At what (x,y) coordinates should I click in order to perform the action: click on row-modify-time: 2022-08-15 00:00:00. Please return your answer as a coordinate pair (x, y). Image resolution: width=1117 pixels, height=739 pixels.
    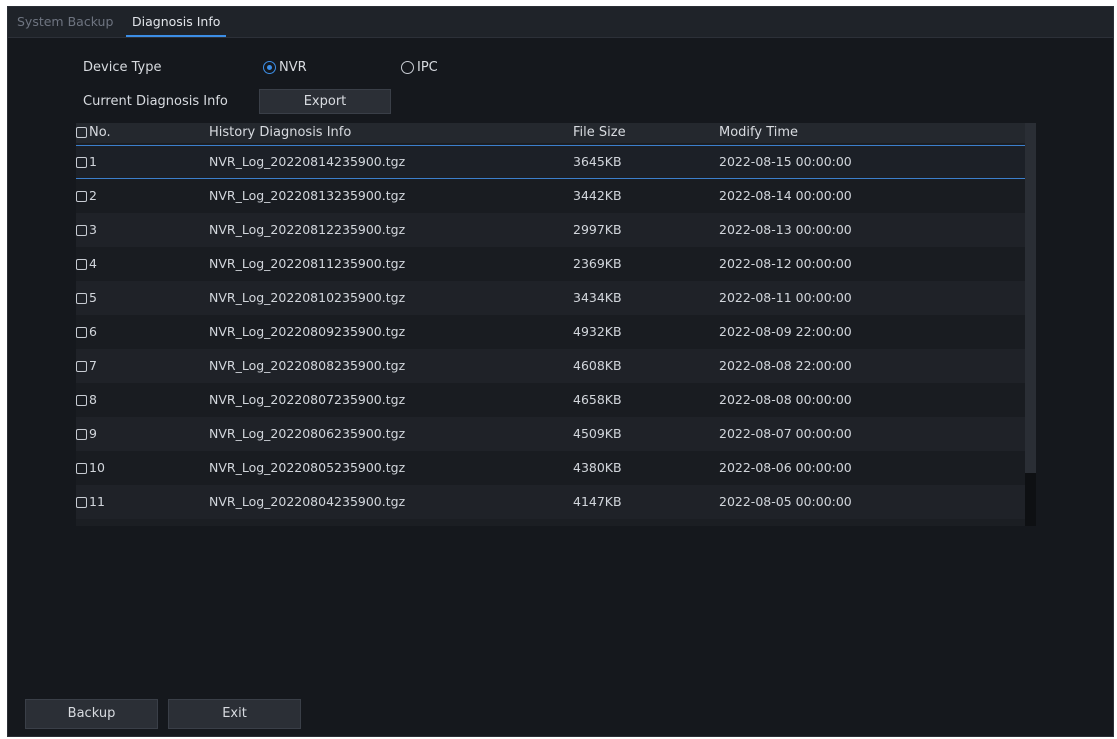
    Looking at the image, I should click on (785, 161).